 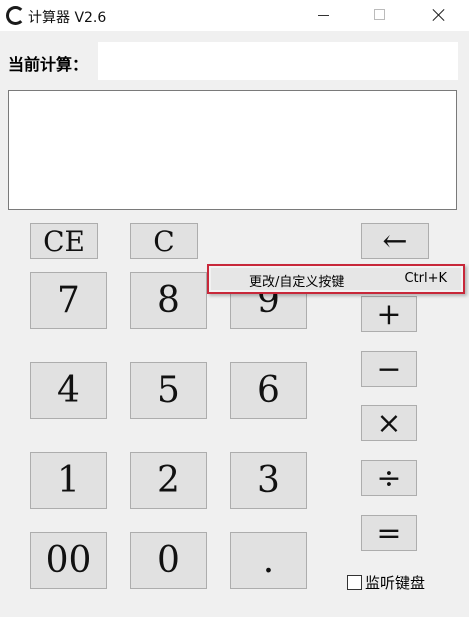 What do you see at coordinates (67, 18) in the screenshot?
I see `window-title: 计算器 V2.6` at bounding box center [67, 18].